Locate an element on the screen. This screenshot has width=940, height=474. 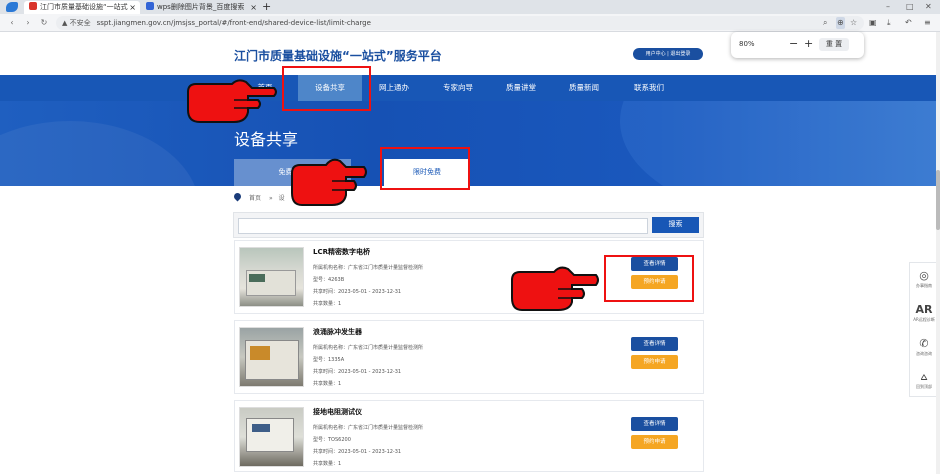
search-button: 搜索 is located at coordinates (675, 225).